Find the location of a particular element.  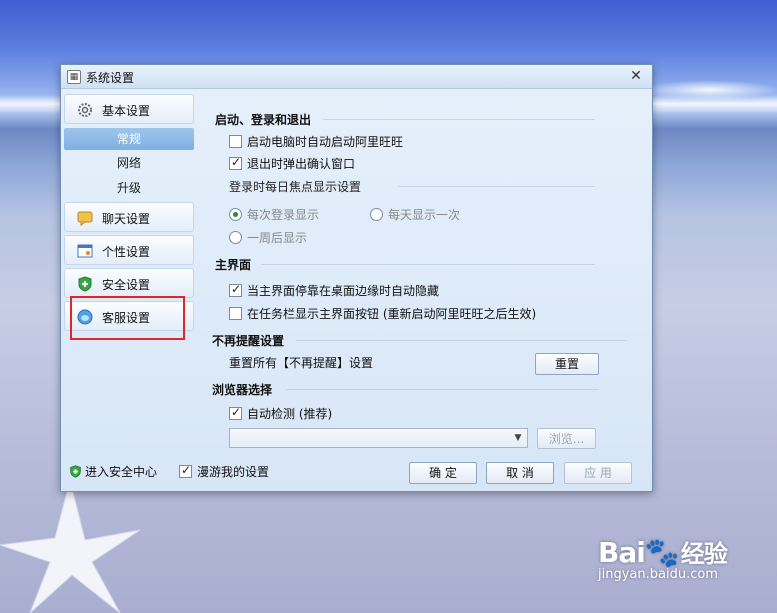

roam-settings-checkbox is located at coordinates (185, 470).